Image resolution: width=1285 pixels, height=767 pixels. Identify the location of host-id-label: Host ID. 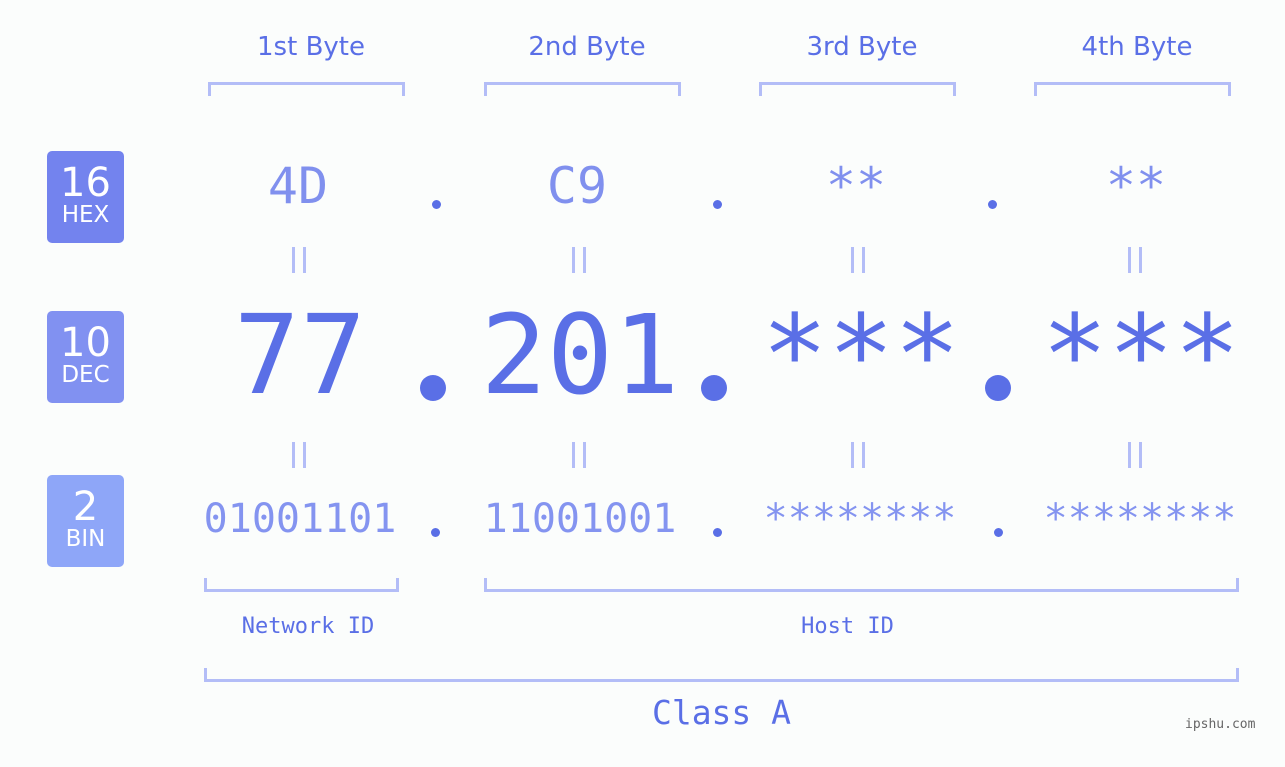
(847, 626).